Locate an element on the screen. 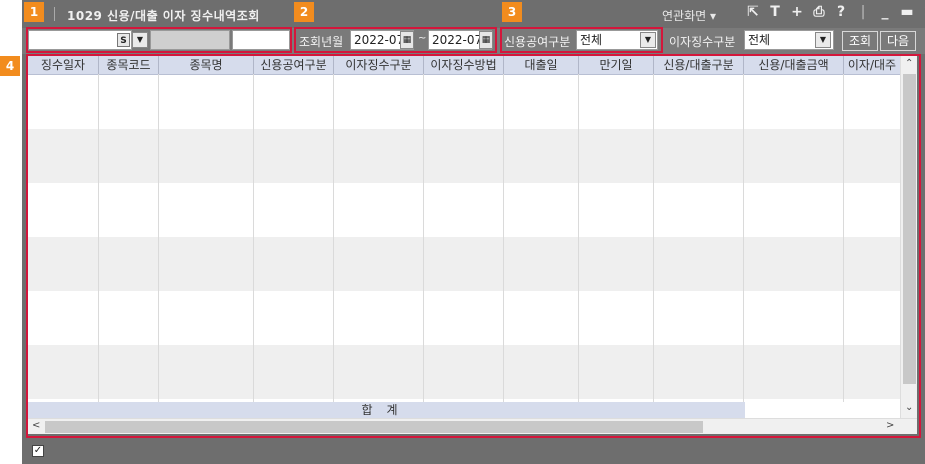 This screenshot has height=464, width=925. col-interest-type: 이자징수구분 is located at coordinates (379, 65).